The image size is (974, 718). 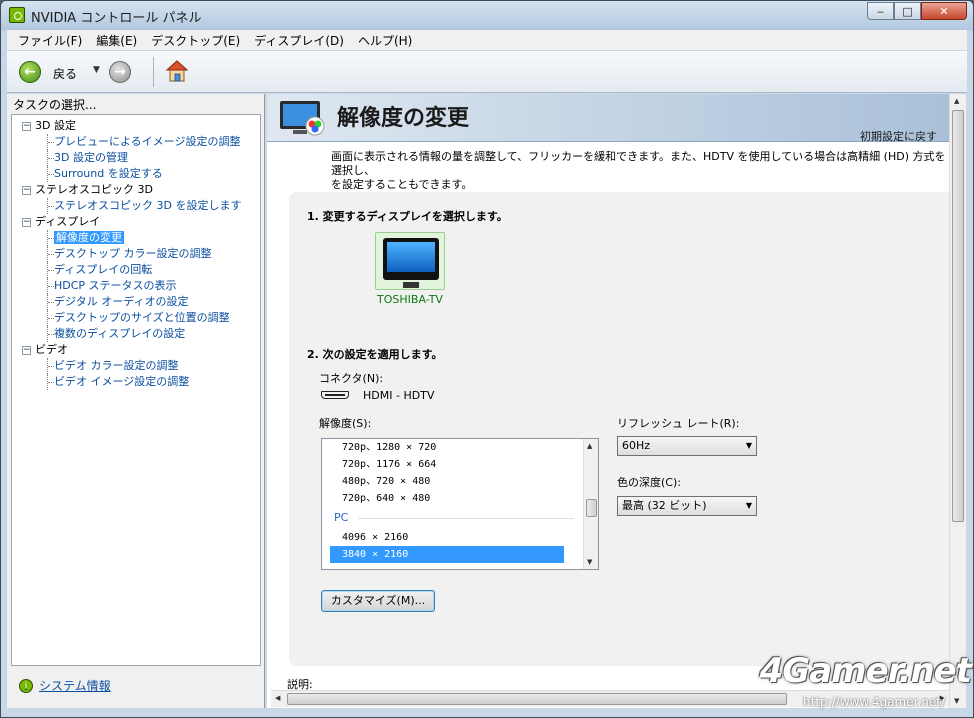 What do you see at coordinates (30, 72) in the screenshot?
I see `back-arrow-icon: ←` at bounding box center [30, 72].